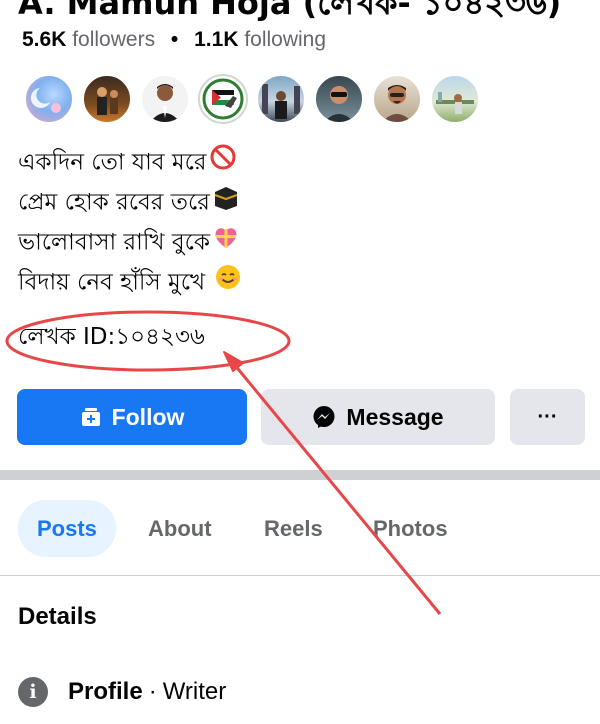 The width and height of the screenshot is (600, 724). Describe the element at coordinates (114, 242) in the screenshot. I see `bio-line-text: ভালোবাসা রাখি বুকে` at that location.